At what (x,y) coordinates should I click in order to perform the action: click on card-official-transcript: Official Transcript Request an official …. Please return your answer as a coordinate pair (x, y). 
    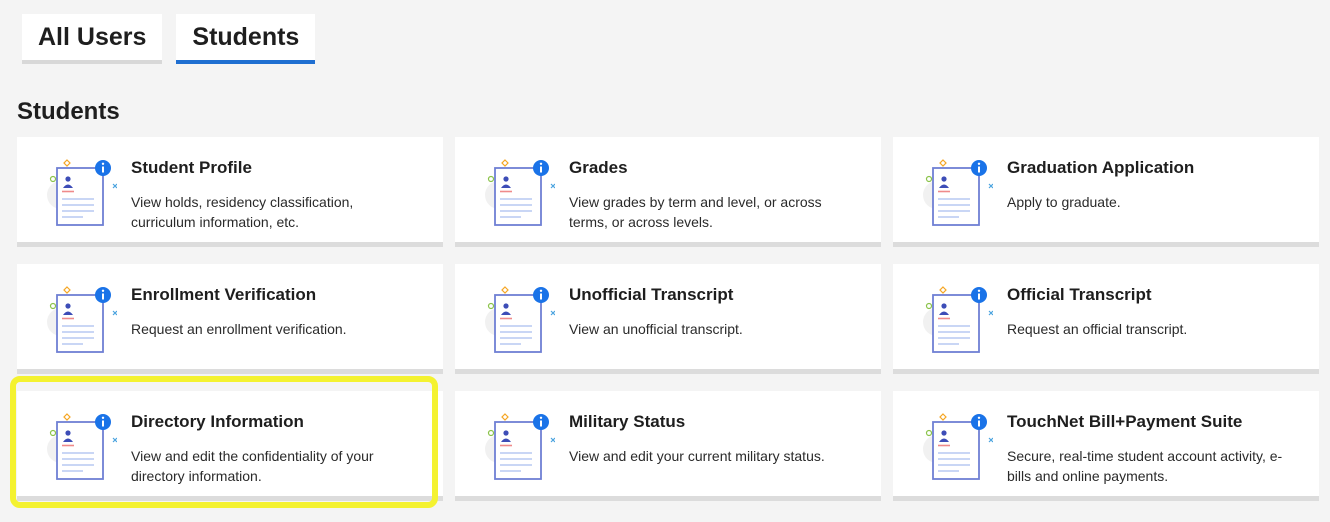
    Looking at the image, I should click on (1106, 319).